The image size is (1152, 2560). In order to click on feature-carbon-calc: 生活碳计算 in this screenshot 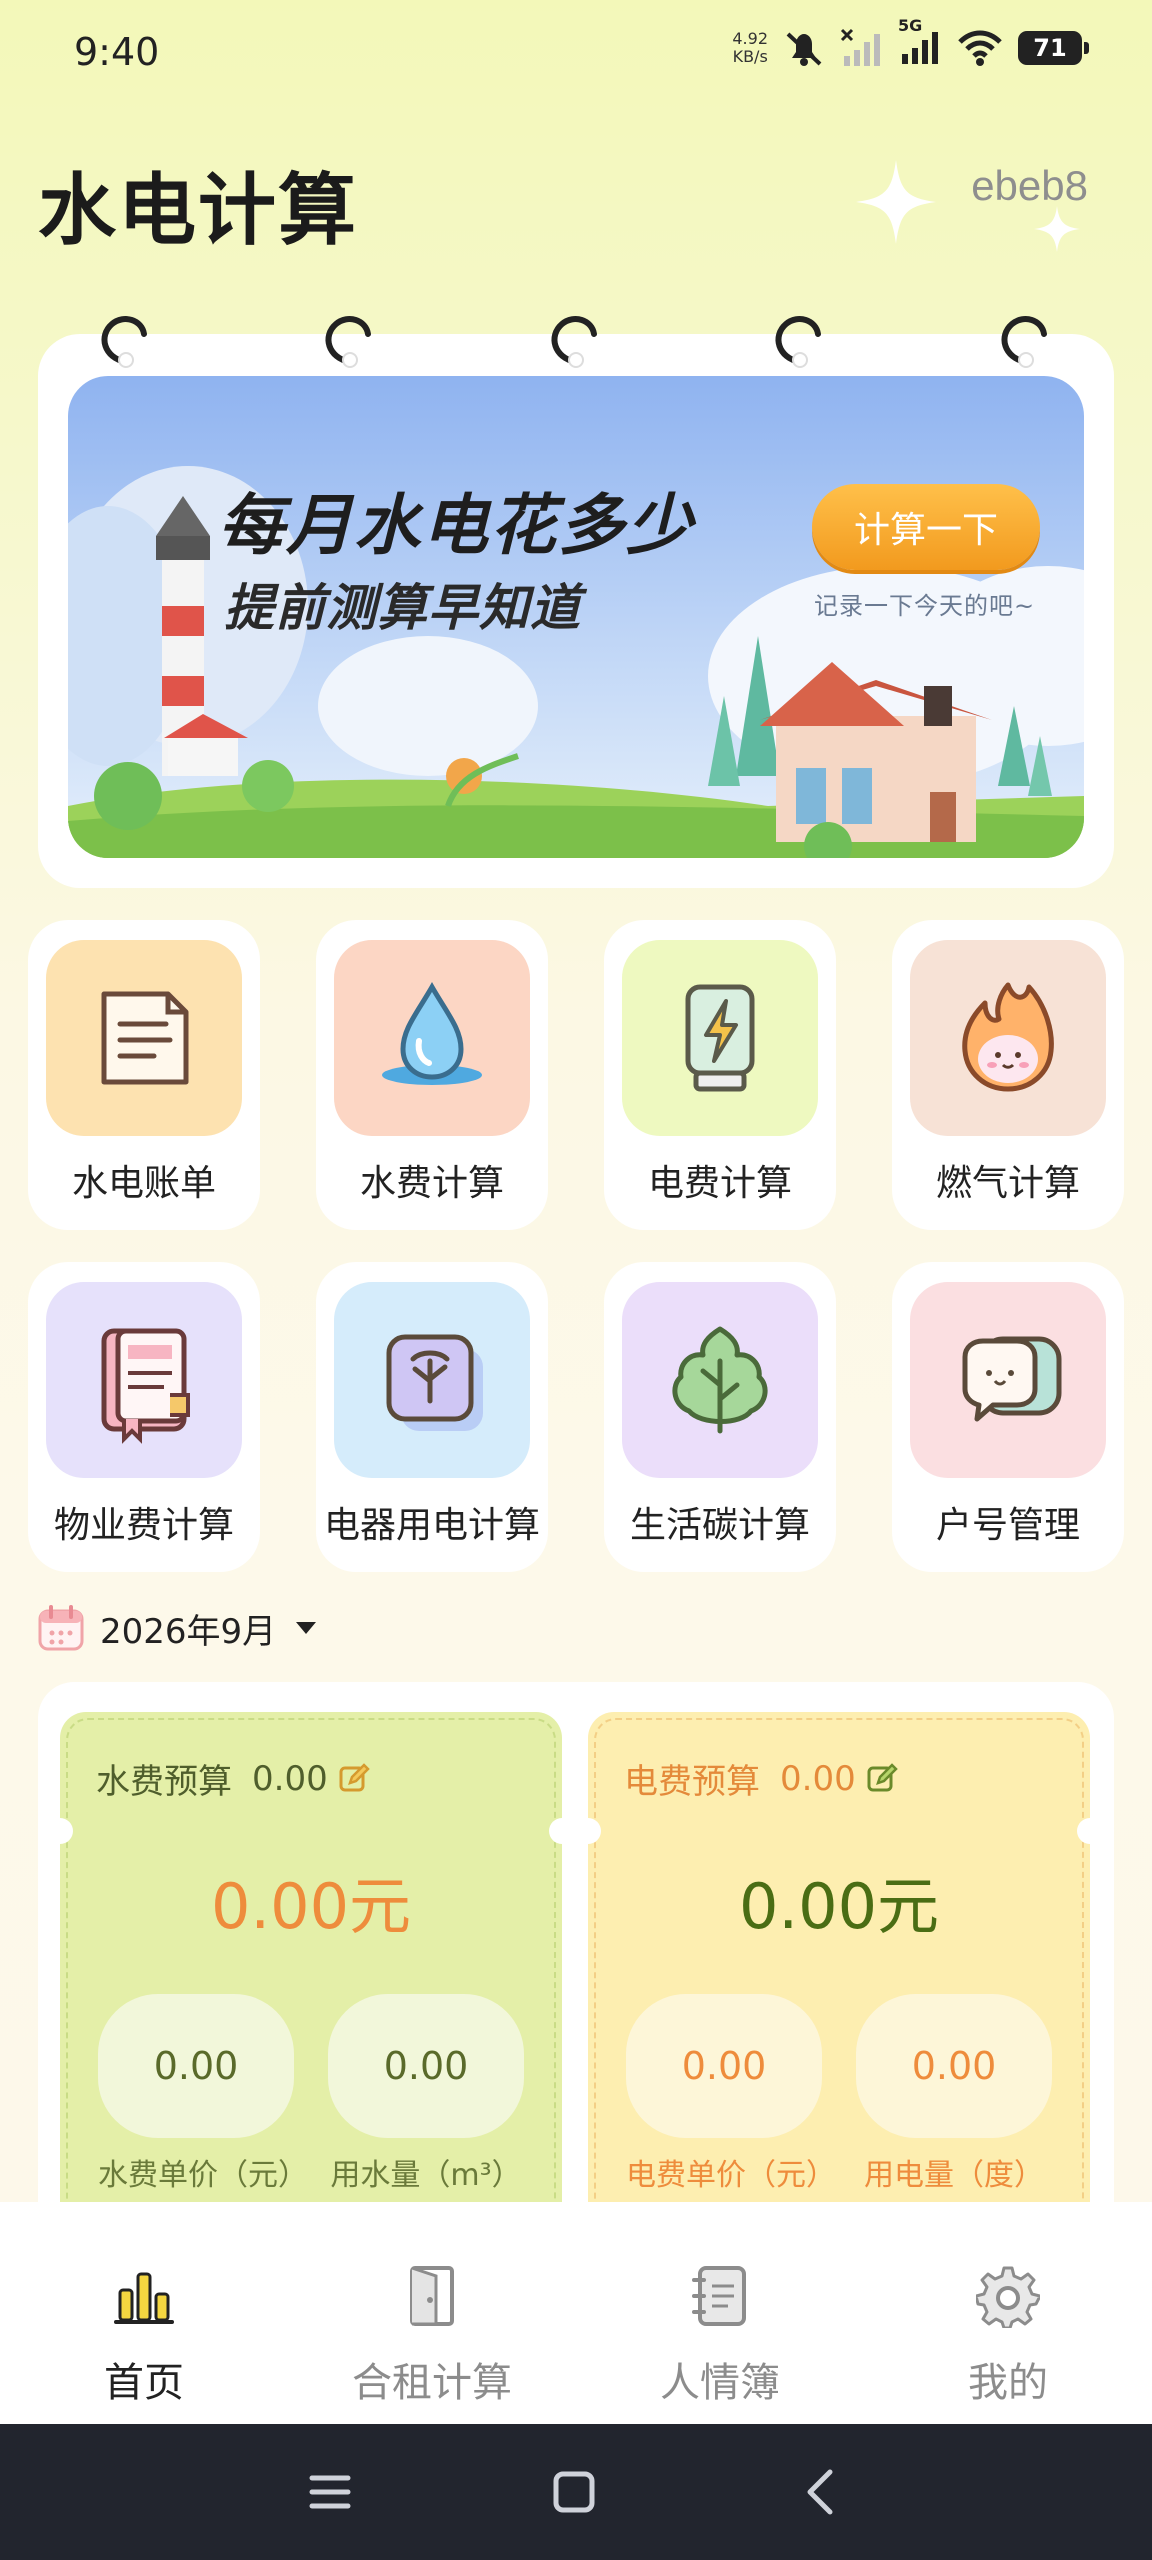, I will do `click(720, 1417)`.